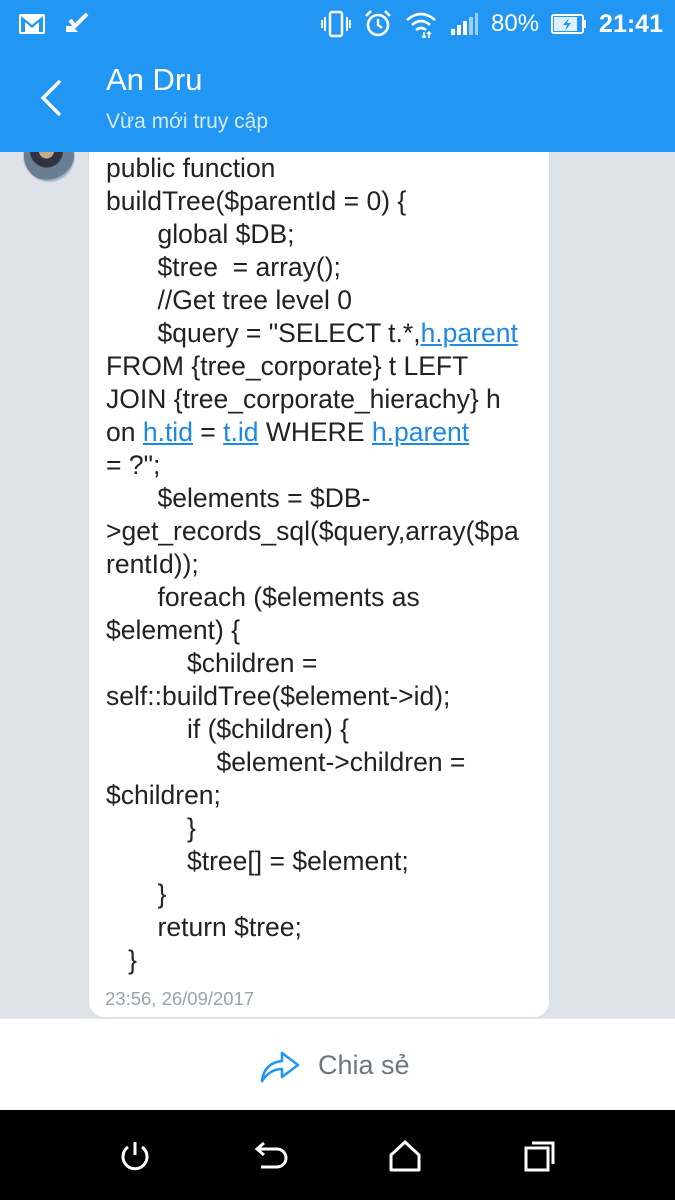 The width and height of the screenshot is (675, 1200). I want to click on code-line: $children =, so click(326, 663).